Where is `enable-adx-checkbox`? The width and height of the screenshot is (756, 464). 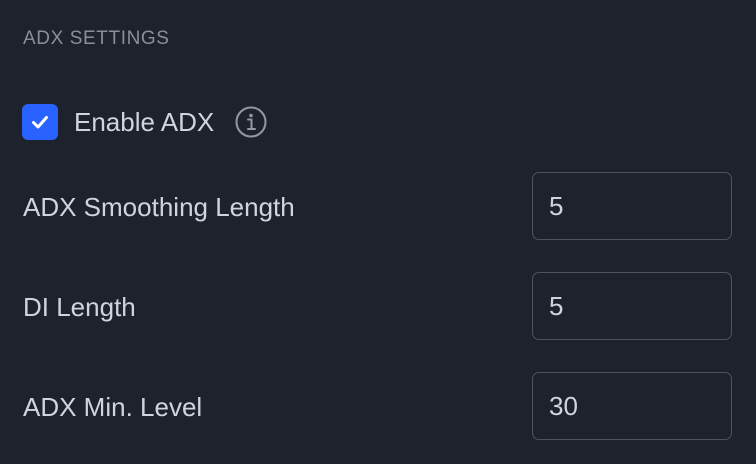 enable-adx-checkbox is located at coordinates (40, 122).